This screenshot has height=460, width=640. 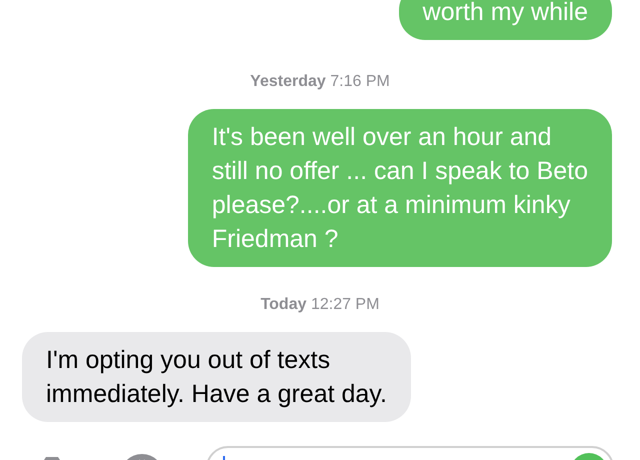 I want to click on message-timestamp: Today 12:27 PM, so click(x=320, y=305).